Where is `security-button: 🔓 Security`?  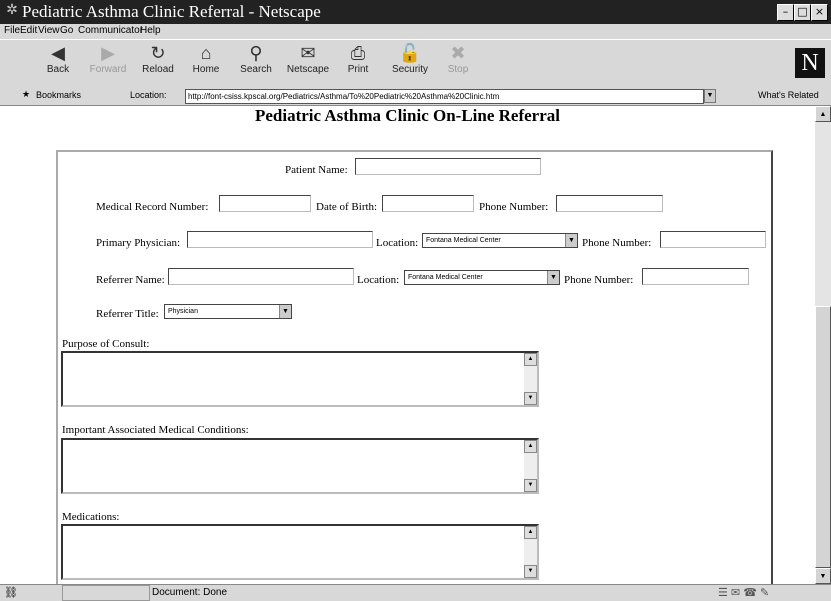
security-button: 🔓 Security is located at coordinates (410, 63).